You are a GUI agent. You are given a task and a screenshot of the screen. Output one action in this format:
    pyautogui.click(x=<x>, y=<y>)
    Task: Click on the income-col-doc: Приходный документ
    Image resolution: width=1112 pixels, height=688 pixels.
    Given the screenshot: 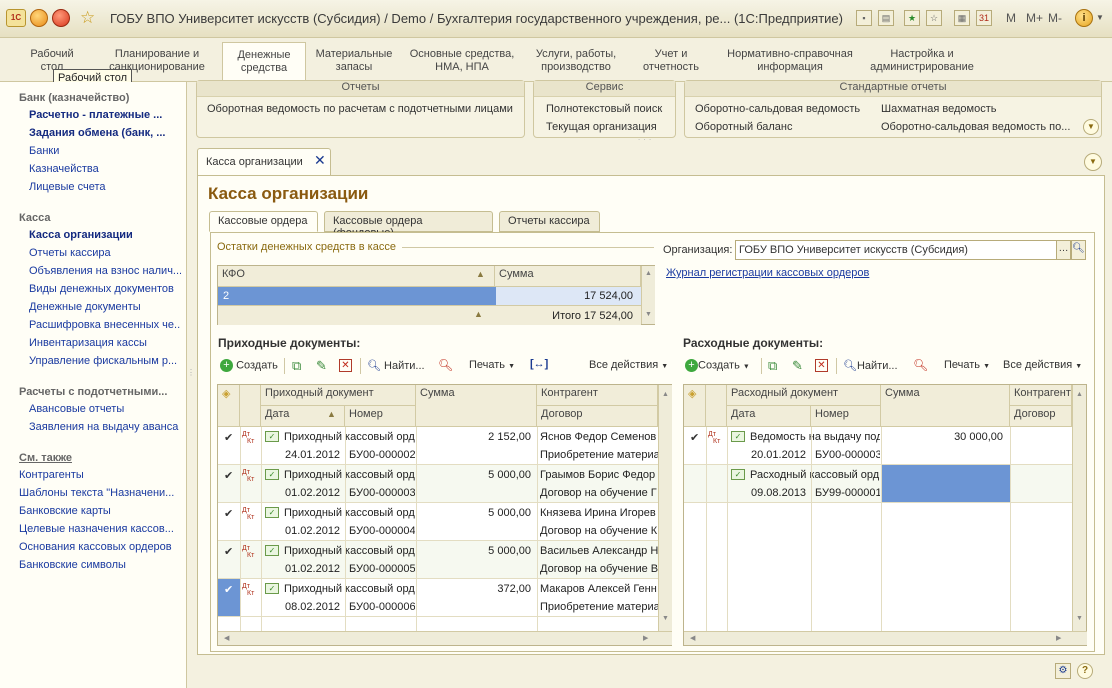 What is the action you would take?
    pyautogui.click(x=338, y=395)
    